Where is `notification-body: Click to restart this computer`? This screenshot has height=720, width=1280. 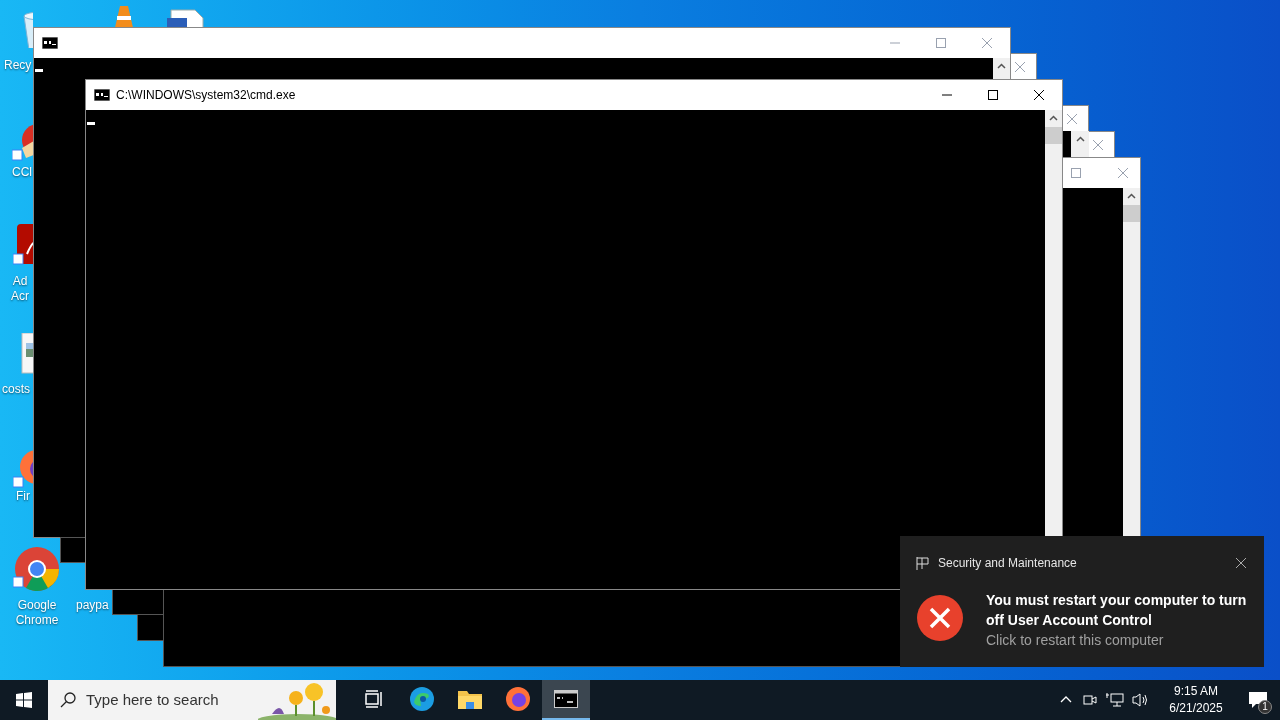 notification-body: Click to restart this computer is located at coordinates (1075, 640).